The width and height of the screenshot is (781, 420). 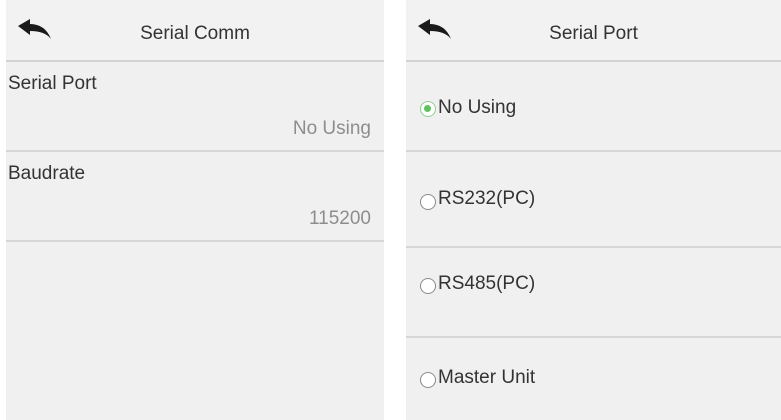 What do you see at coordinates (340, 218) in the screenshot?
I see `setting-value: 115200` at bounding box center [340, 218].